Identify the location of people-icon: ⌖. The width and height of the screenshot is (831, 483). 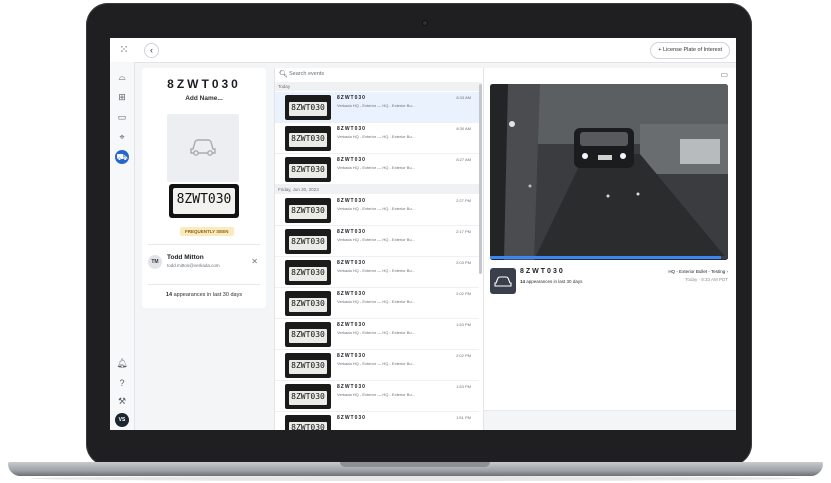
(122, 137).